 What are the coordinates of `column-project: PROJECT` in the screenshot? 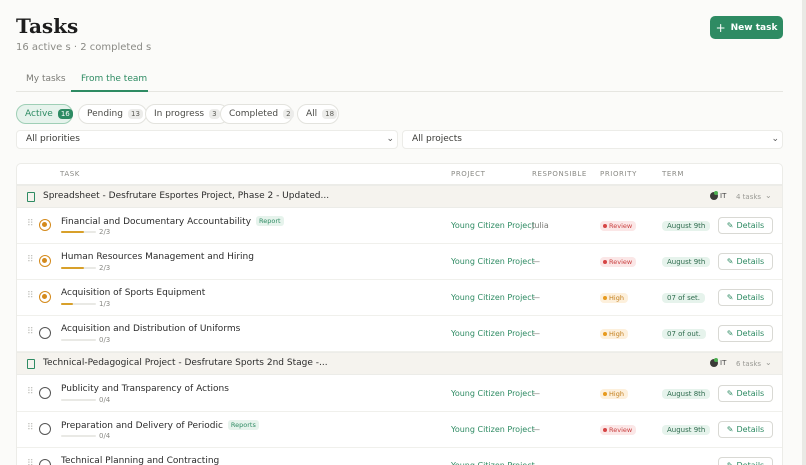 It's located at (468, 174).